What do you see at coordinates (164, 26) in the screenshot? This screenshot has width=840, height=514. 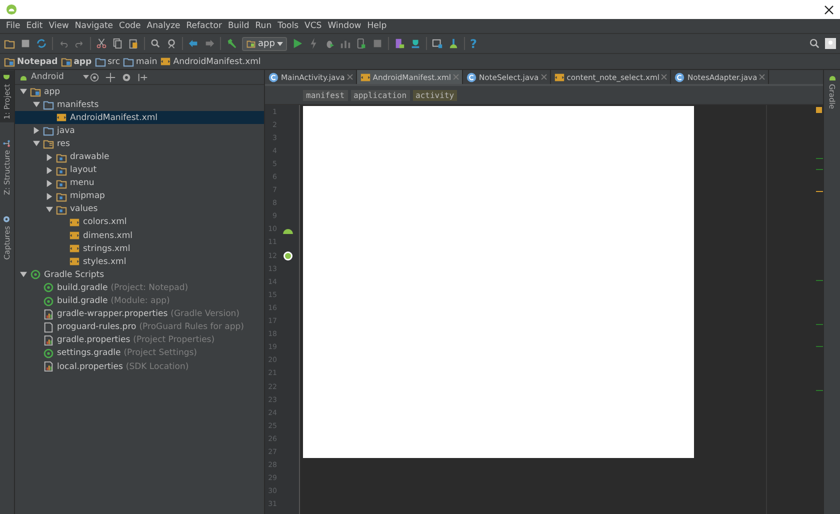 I see `menu-bar-entry: Analyze` at bounding box center [164, 26].